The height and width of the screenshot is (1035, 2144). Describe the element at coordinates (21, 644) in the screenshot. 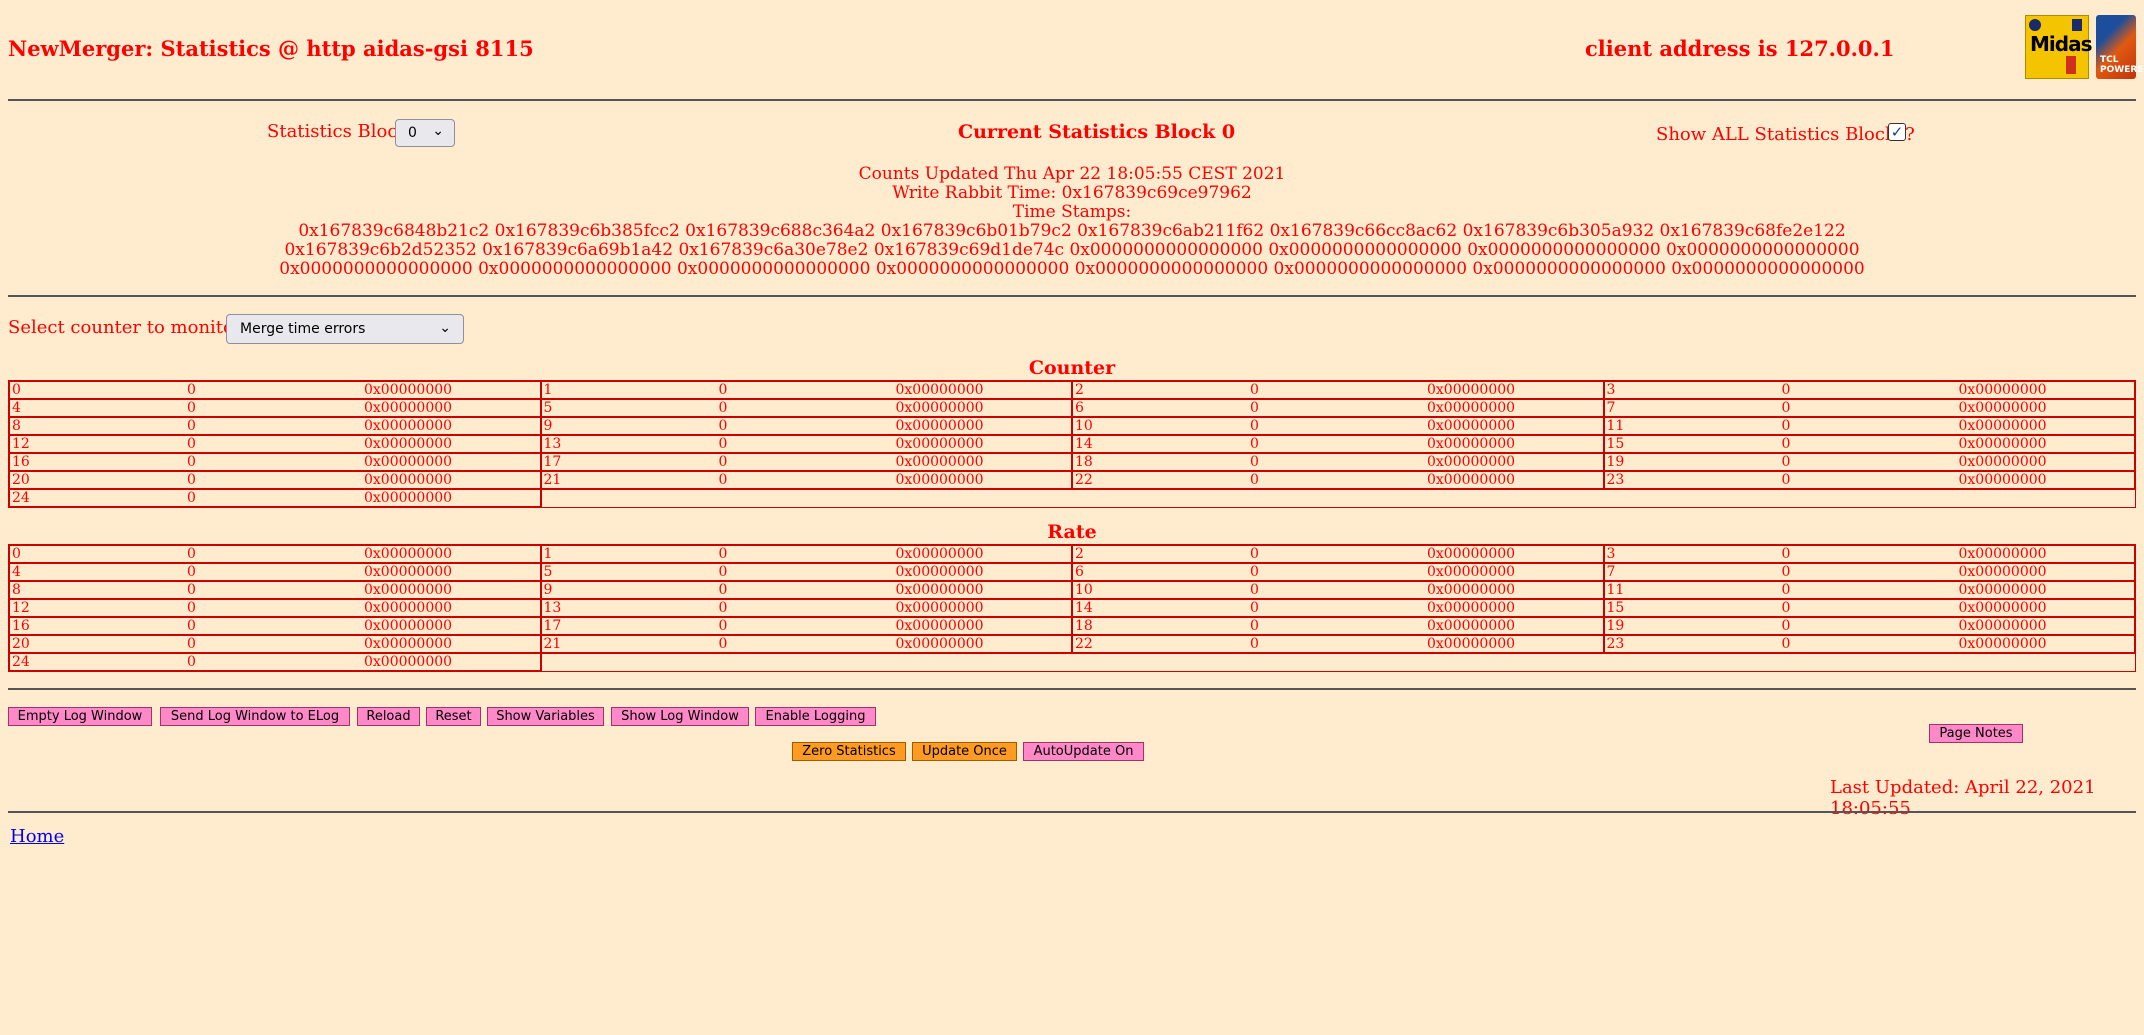

I see `cell-index: 20` at that location.